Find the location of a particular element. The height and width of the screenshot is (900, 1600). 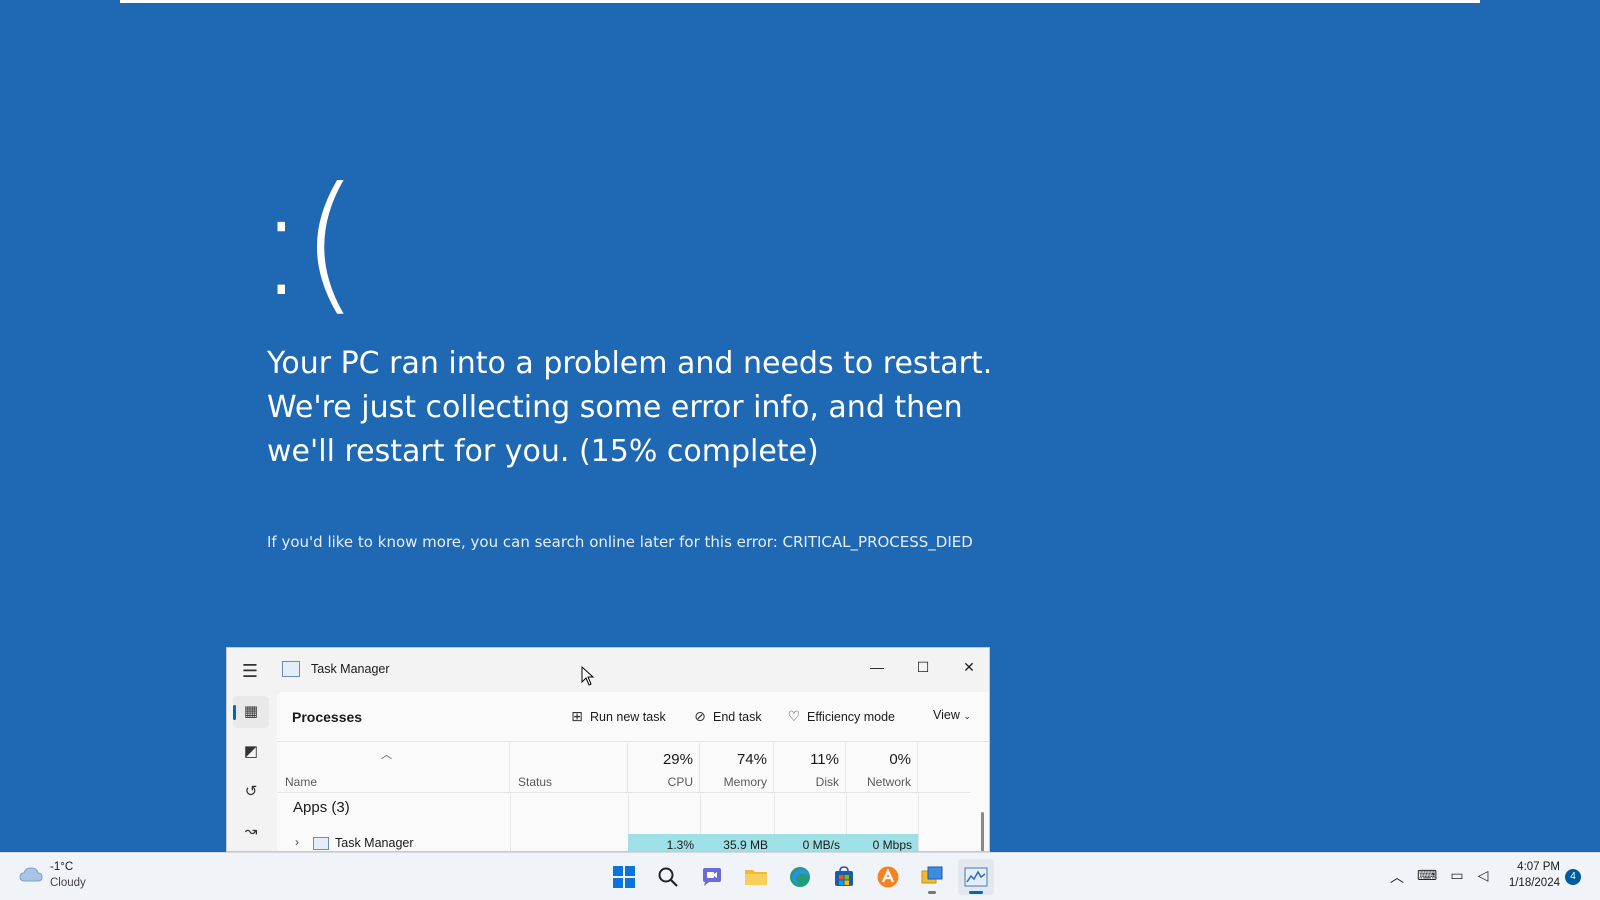

task-manager-row-icon is located at coordinates (321, 843).